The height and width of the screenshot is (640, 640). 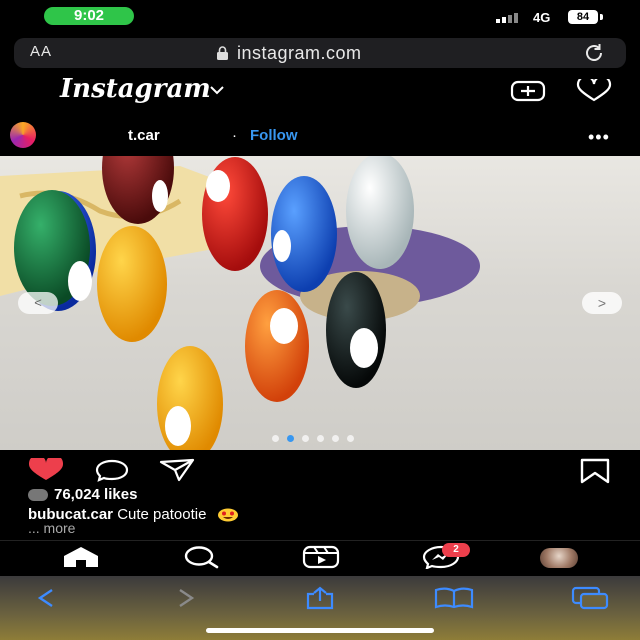 What do you see at coordinates (41, 51) in the screenshot?
I see `text-size-button: AA` at bounding box center [41, 51].